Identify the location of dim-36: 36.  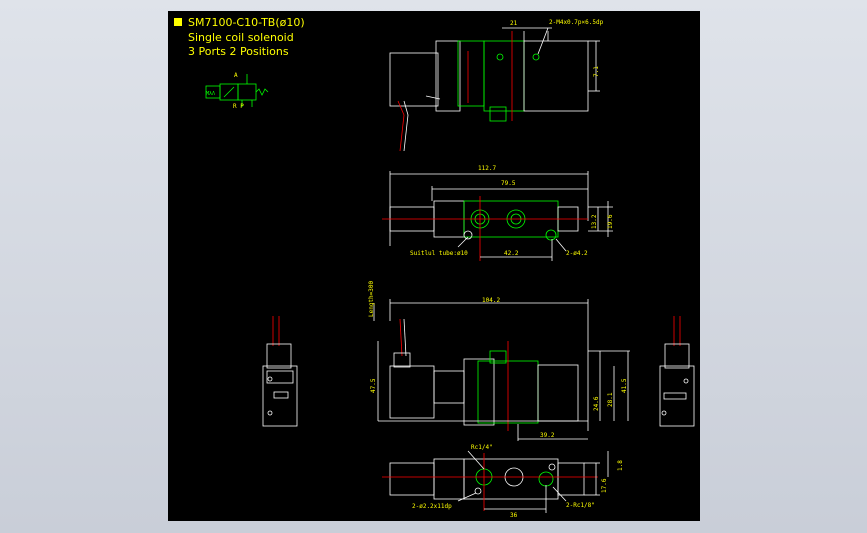
(514, 515).